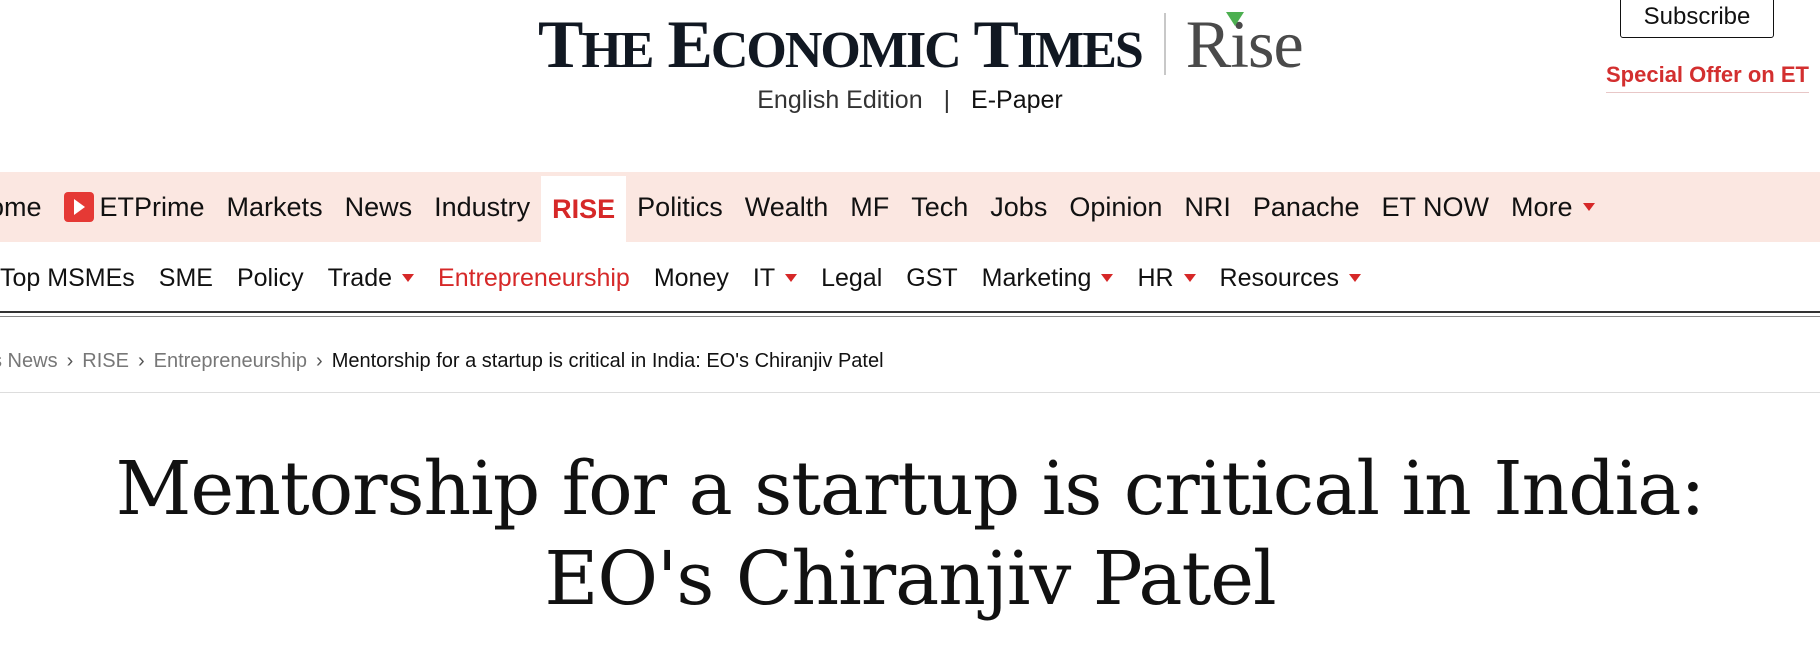 The height and width of the screenshot is (646, 1820). I want to click on subnav-label: Money, so click(691, 277).